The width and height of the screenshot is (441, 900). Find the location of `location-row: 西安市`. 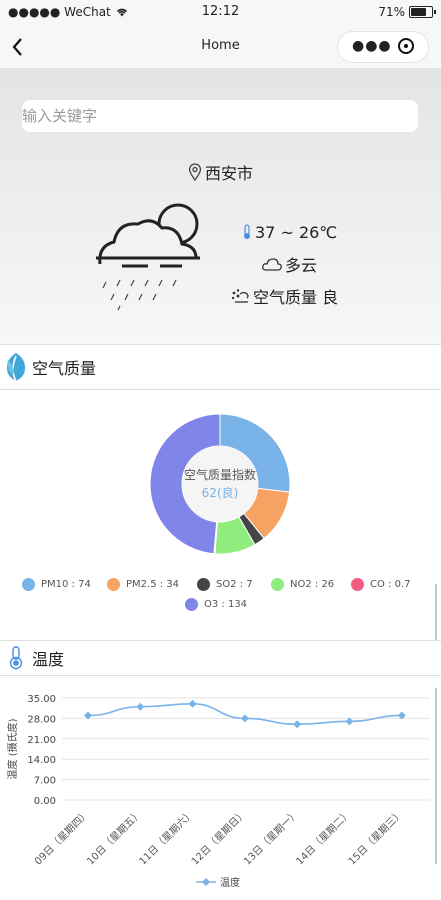

location-row: 西安市 is located at coordinates (220, 172).